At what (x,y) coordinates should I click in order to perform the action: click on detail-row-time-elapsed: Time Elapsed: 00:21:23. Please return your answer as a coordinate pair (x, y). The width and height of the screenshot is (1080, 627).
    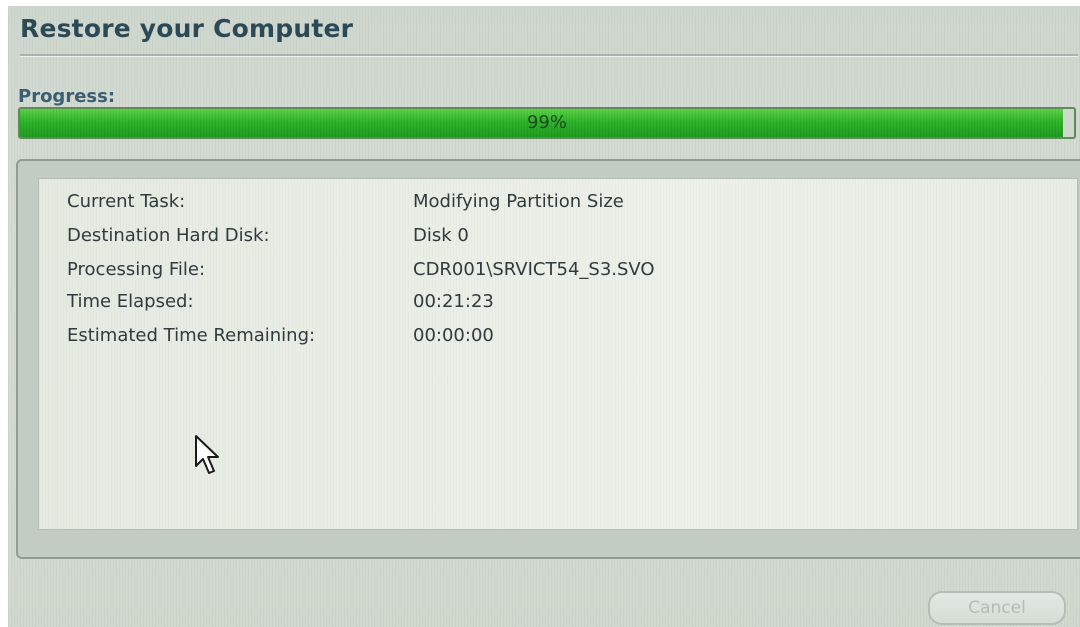
    Looking at the image, I should click on (558, 306).